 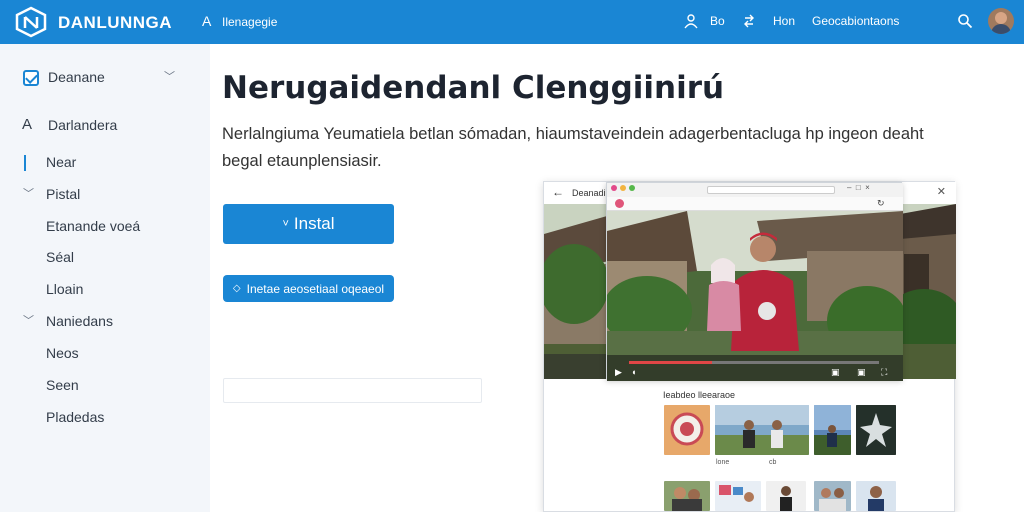 What do you see at coordinates (619, 203) in the screenshot?
I see `site-favicon-icon` at bounding box center [619, 203].